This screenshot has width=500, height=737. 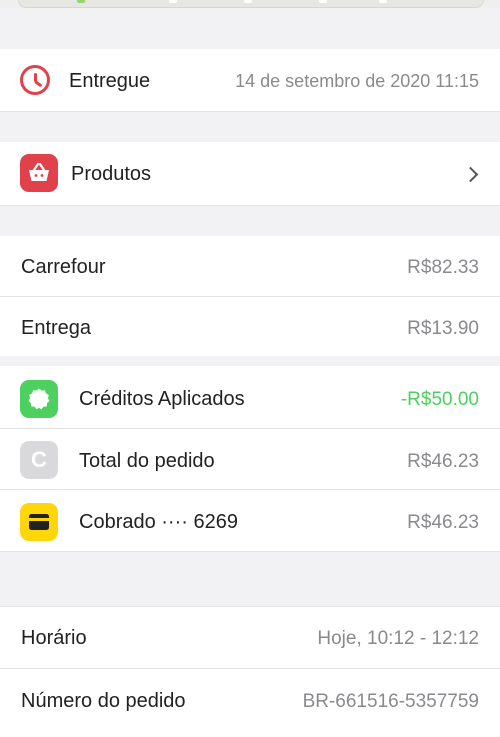 I want to click on map-card, so click(x=251, y=4).